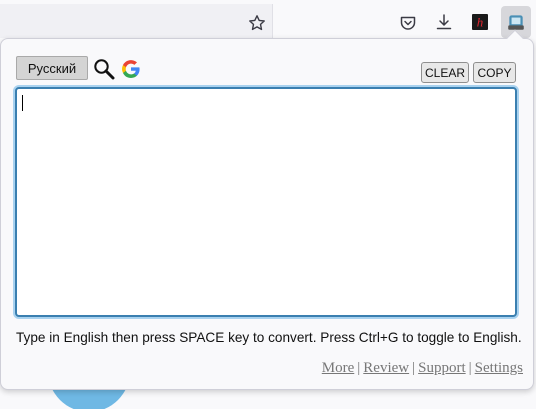 The height and width of the screenshot is (409, 536). I want to click on language-toggle-button: Русский, so click(52, 68).